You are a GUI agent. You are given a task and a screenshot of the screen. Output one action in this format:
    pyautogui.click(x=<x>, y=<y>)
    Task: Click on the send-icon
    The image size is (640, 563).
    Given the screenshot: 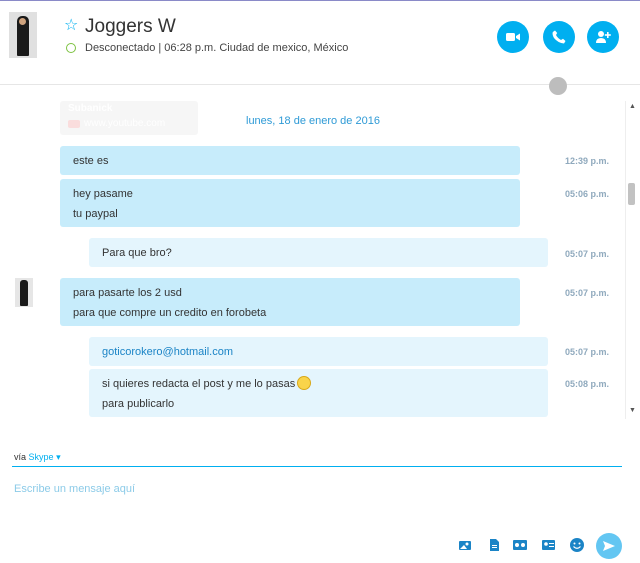 What is the action you would take?
    pyautogui.click(x=609, y=546)
    